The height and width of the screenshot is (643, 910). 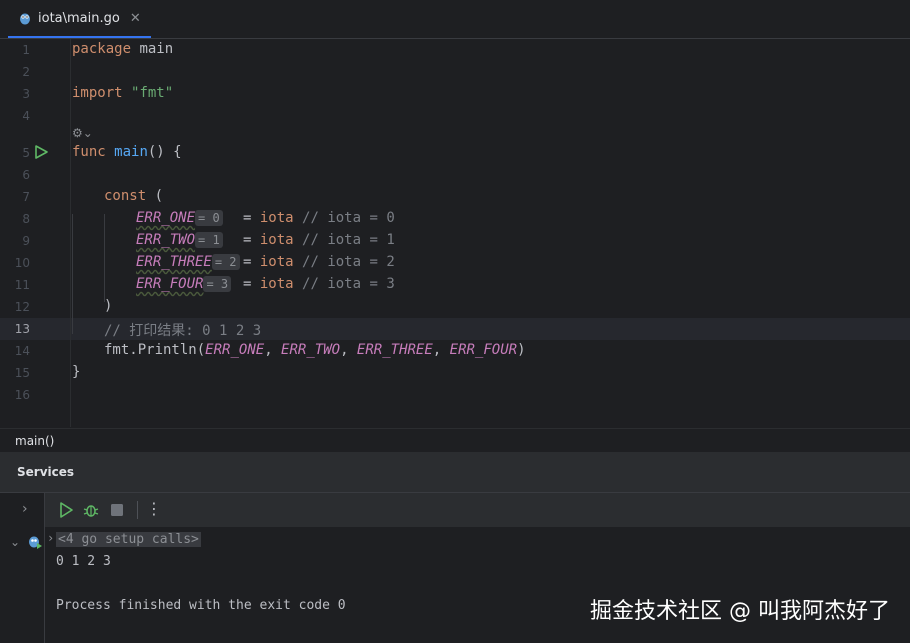 I want to click on line-number: 12, so click(x=22, y=307).